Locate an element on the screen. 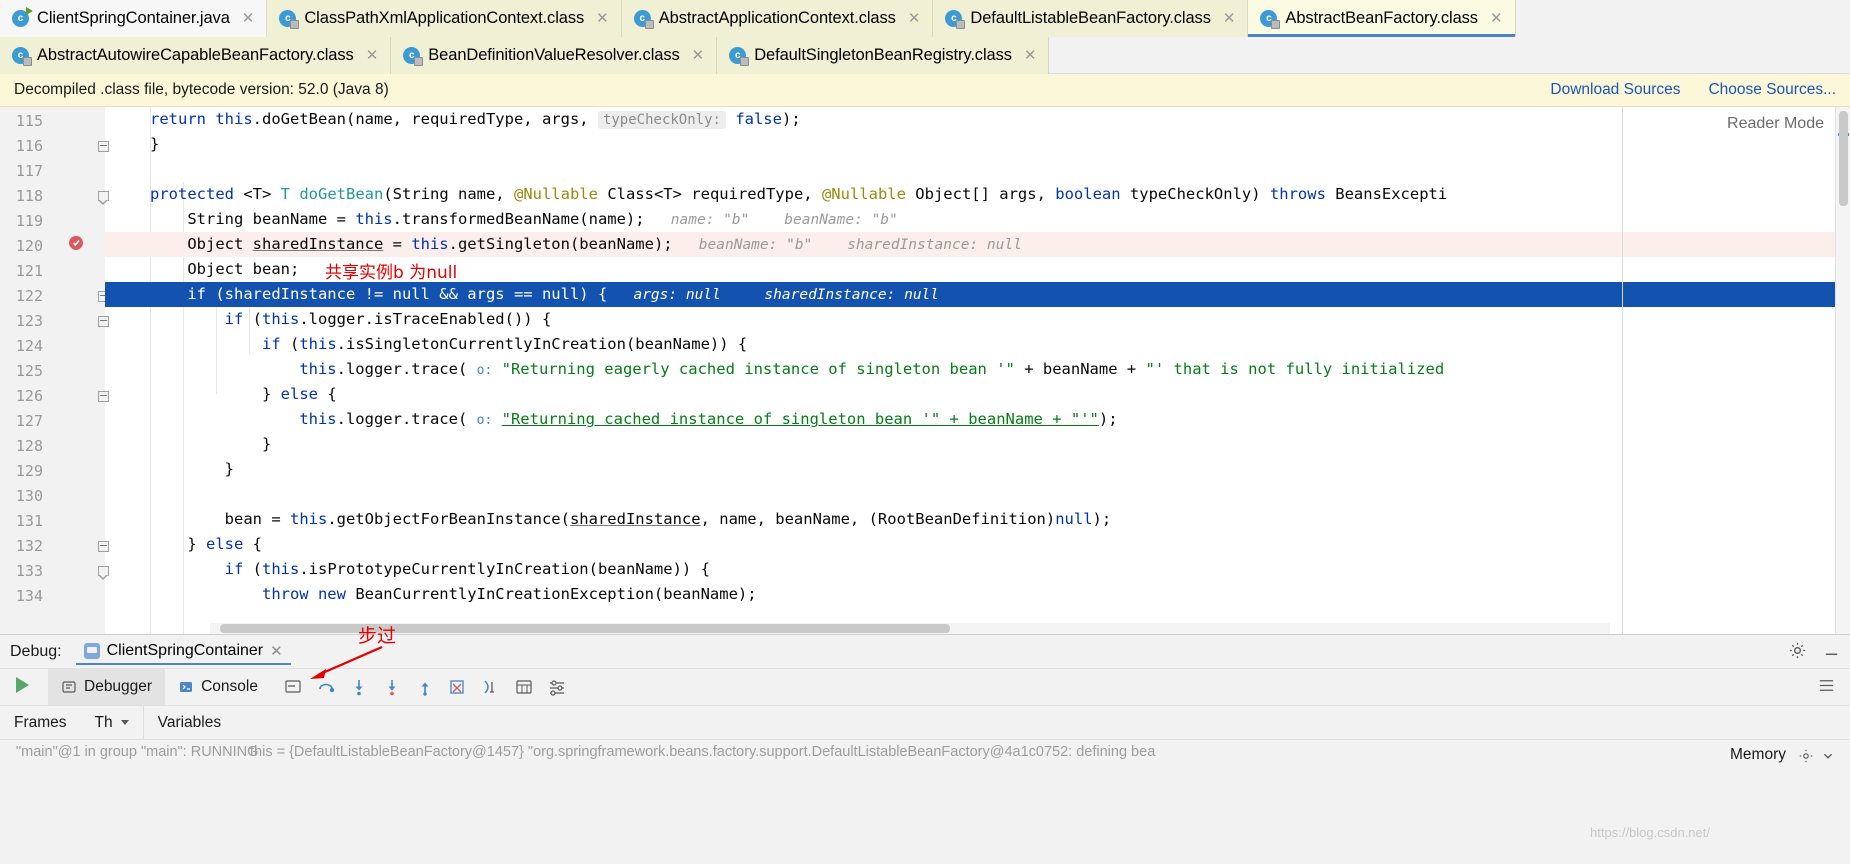 This screenshot has height=864, width=1850. editor-tab-defaultsingletonbeanregistry: c DefaultSingletonBeanRegistry.class ✕ is located at coordinates (883, 55).